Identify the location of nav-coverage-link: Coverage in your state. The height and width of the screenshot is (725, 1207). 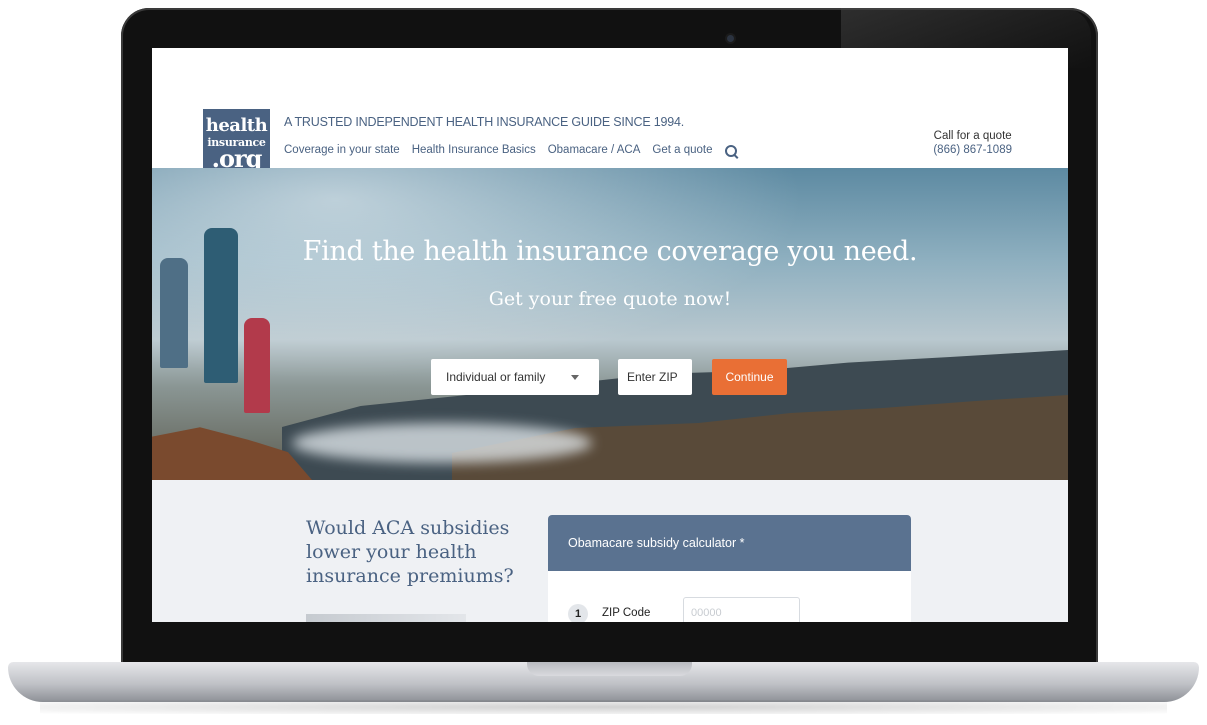
(342, 150).